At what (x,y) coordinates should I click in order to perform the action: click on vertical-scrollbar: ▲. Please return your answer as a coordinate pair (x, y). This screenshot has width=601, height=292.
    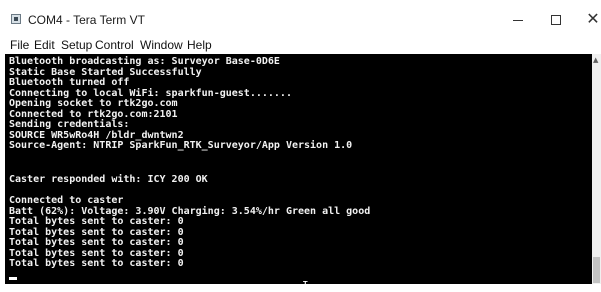
    Looking at the image, I should click on (596, 169).